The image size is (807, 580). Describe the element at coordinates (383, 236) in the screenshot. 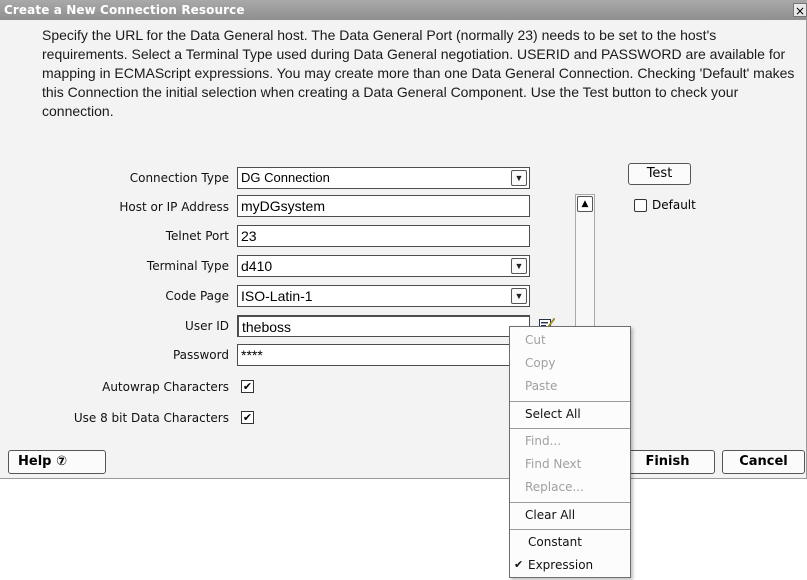

I see `telnet-port-input: 23` at that location.